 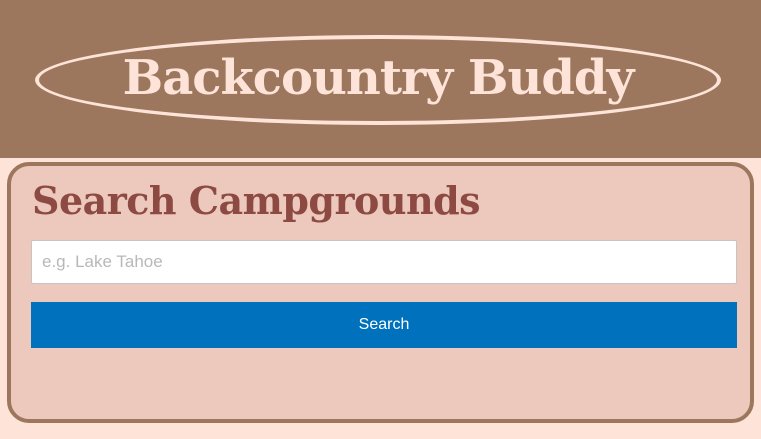 I want to click on site-title: Backcountry Buddy, so click(x=378, y=78).